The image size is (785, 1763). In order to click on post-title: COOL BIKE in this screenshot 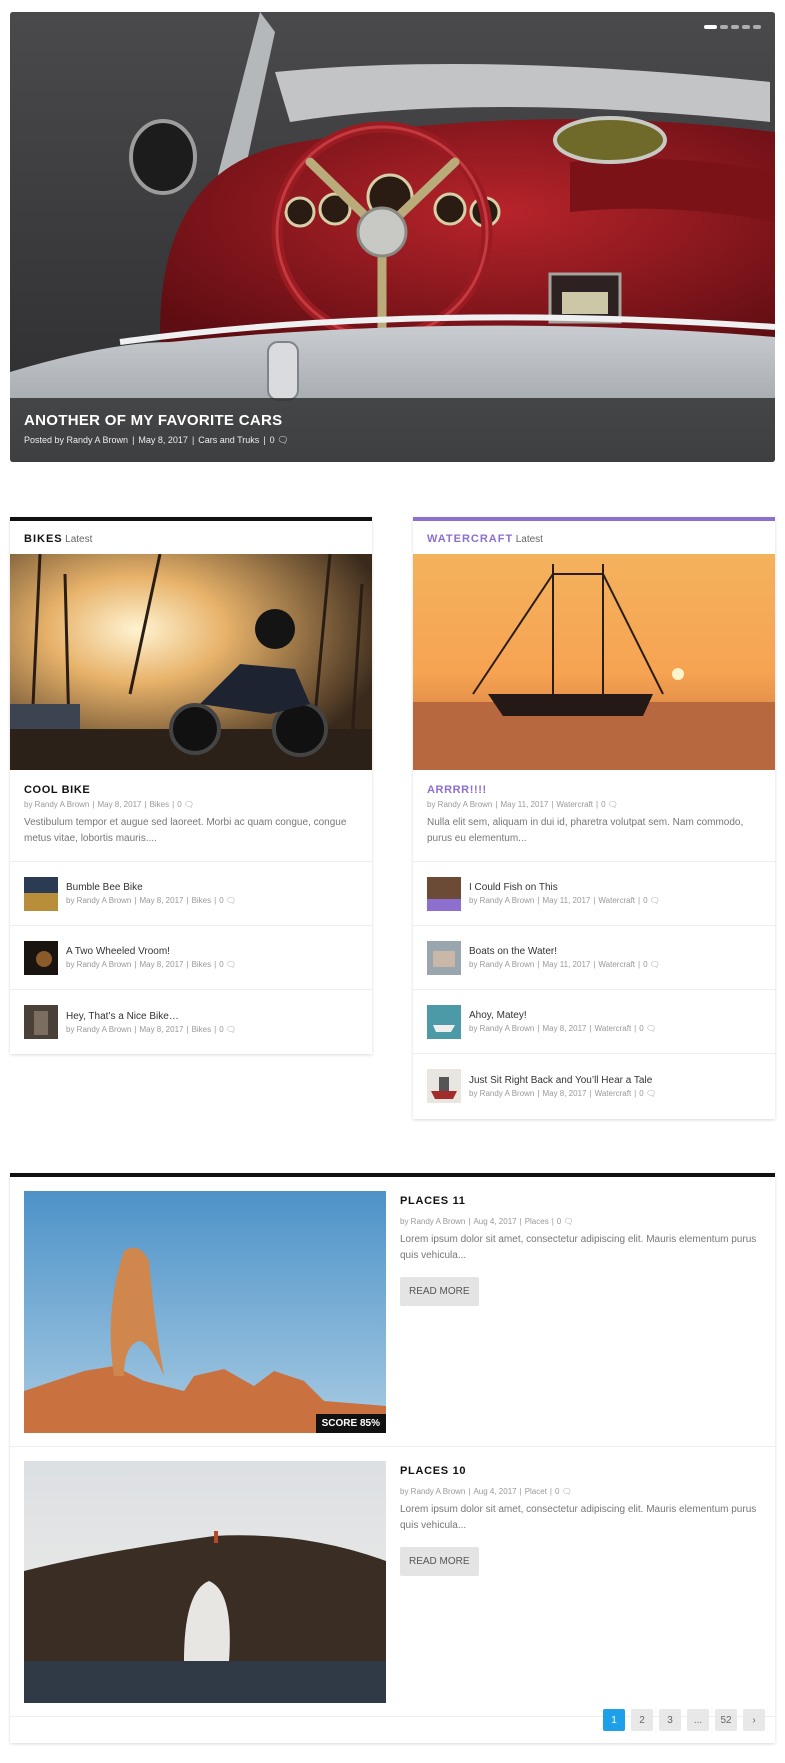, I will do `click(191, 790)`.